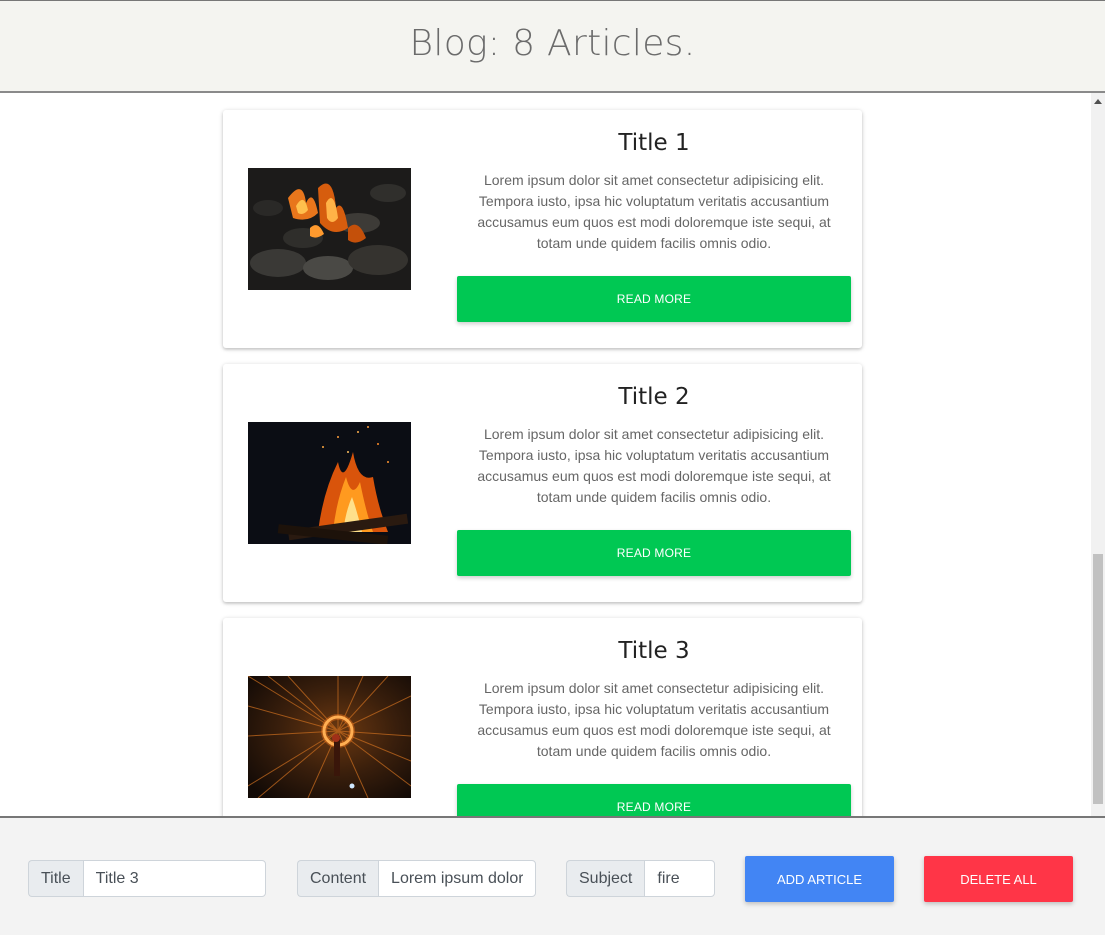  Describe the element at coordinates (1098, 454) in the screenshot. I see `vertical-scrollbar` at that location.